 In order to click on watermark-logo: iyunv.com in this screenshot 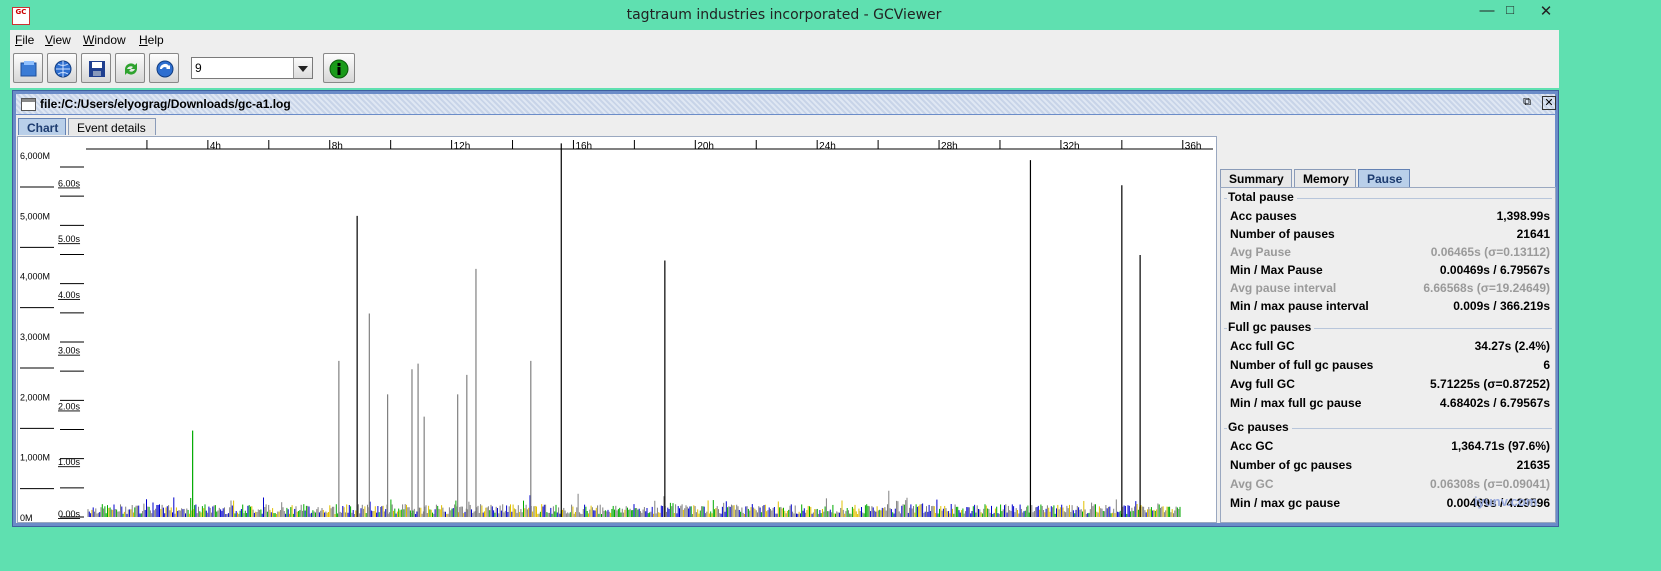, I will do `click(1506, 501)`.